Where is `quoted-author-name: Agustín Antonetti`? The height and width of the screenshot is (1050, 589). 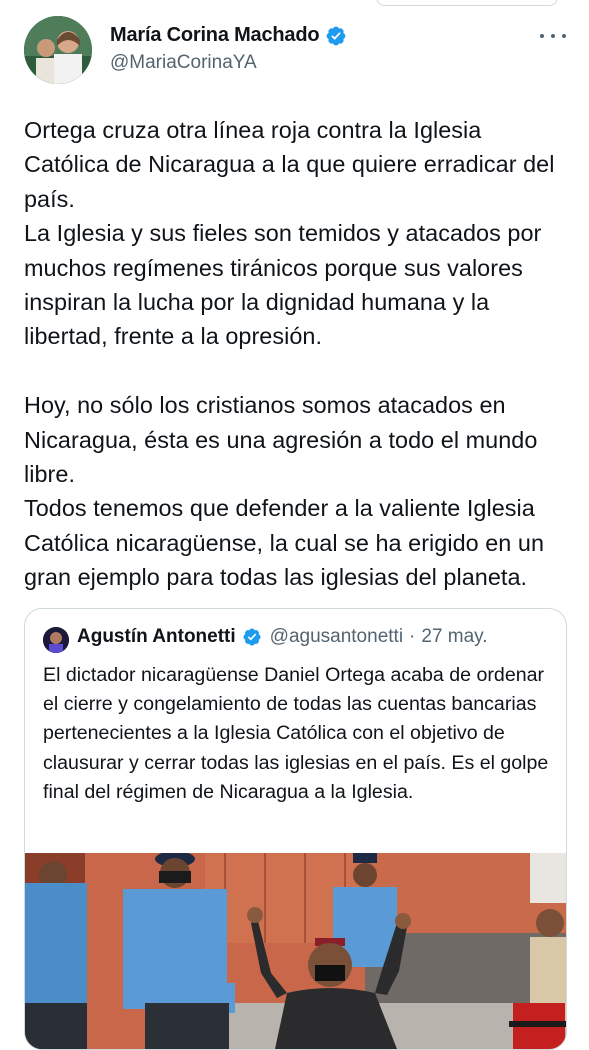
quoted-author-name: Agustín Antonetti is located at coordinates (156, 637).